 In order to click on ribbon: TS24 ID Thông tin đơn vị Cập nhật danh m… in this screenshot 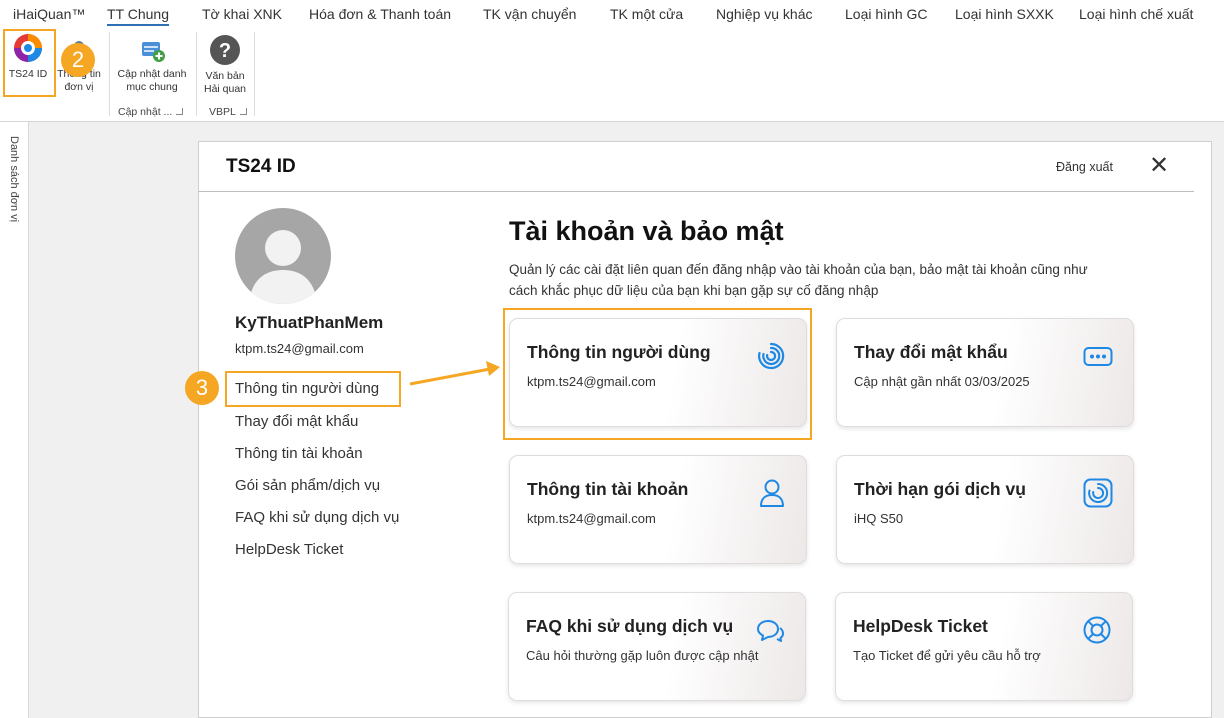, I will do `click(612, 75)`.